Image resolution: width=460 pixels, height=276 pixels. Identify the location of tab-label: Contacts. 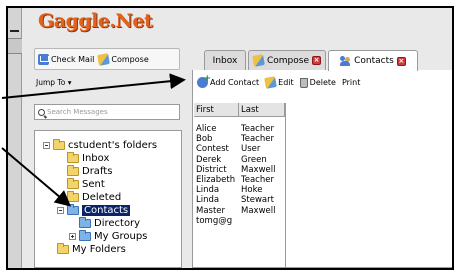
(374, 61).